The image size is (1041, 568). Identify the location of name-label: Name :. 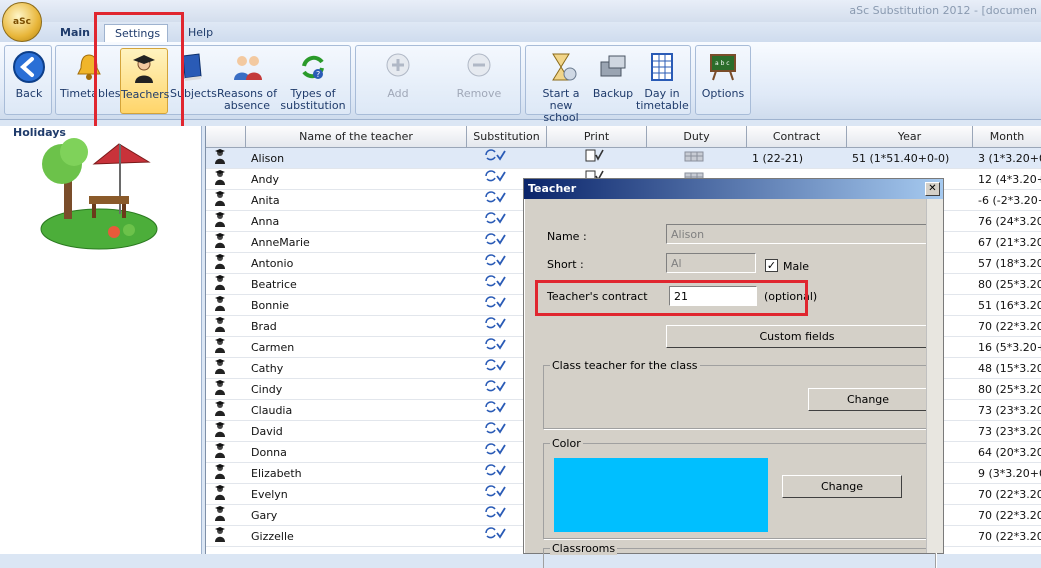
(567, 236).